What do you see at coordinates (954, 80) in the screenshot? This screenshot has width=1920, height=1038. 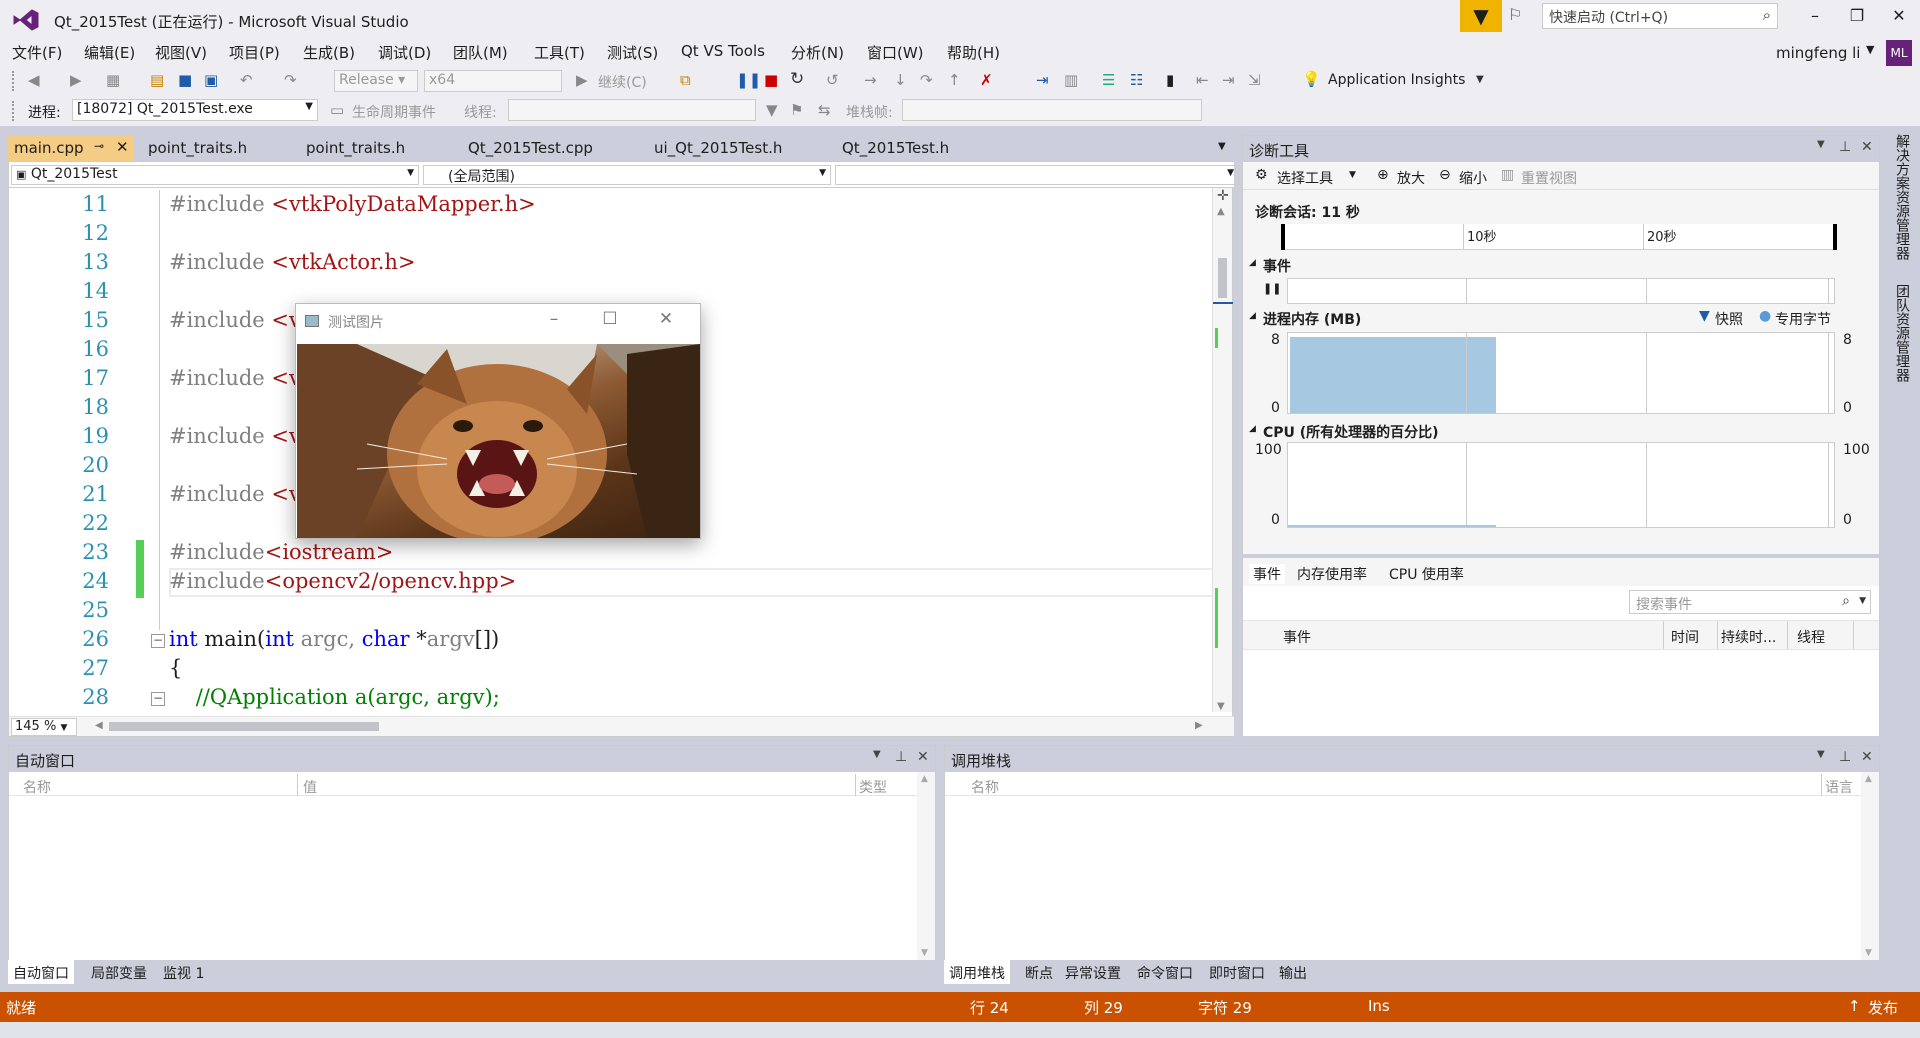 I see `step-out-icon: ↑` at bounding box center [954, 80].